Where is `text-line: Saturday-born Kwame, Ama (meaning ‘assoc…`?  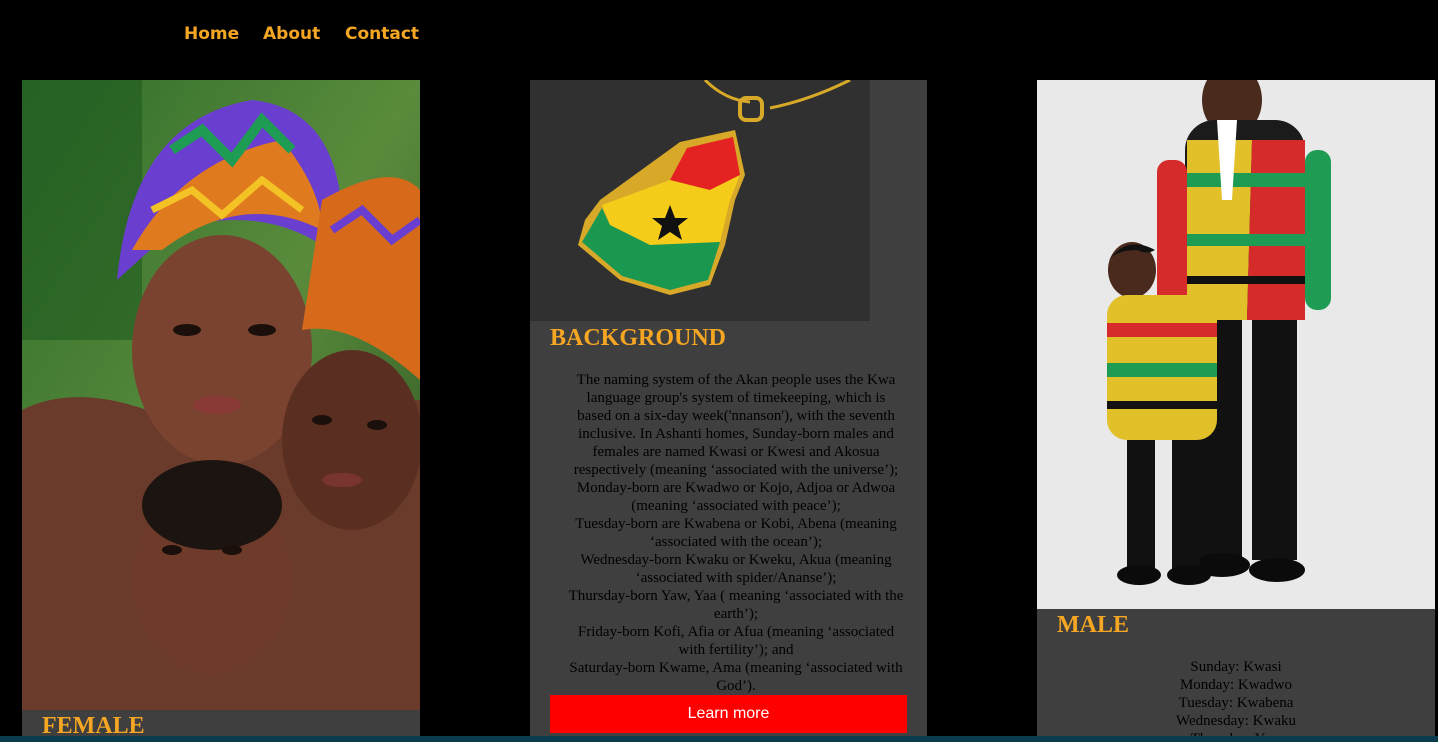 text-line: Saturday-born Kwame, Ama (meaning ‘assoc… is located at coordinates (736, 668).